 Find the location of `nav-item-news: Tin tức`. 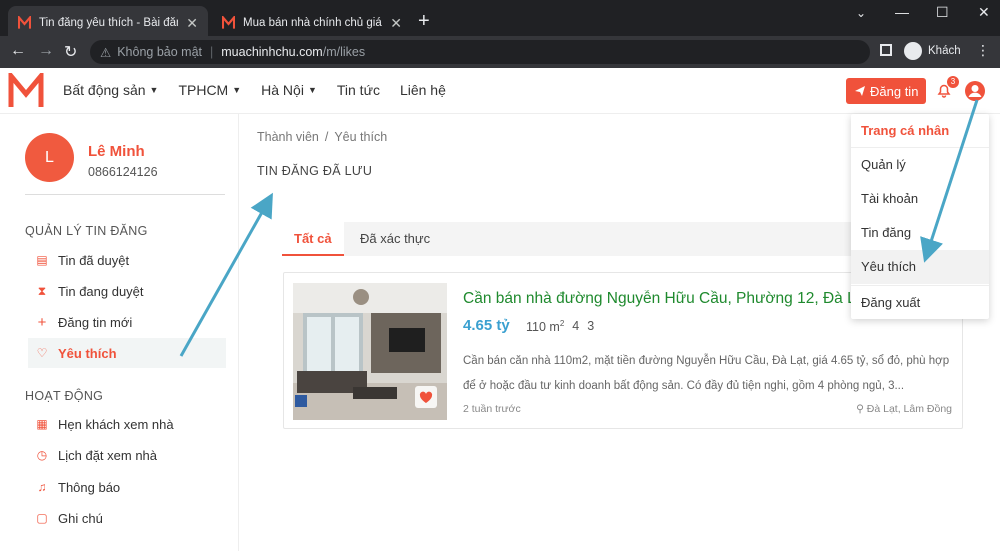

nav-item-news: Tin tức is located at coordinates (358, 90).